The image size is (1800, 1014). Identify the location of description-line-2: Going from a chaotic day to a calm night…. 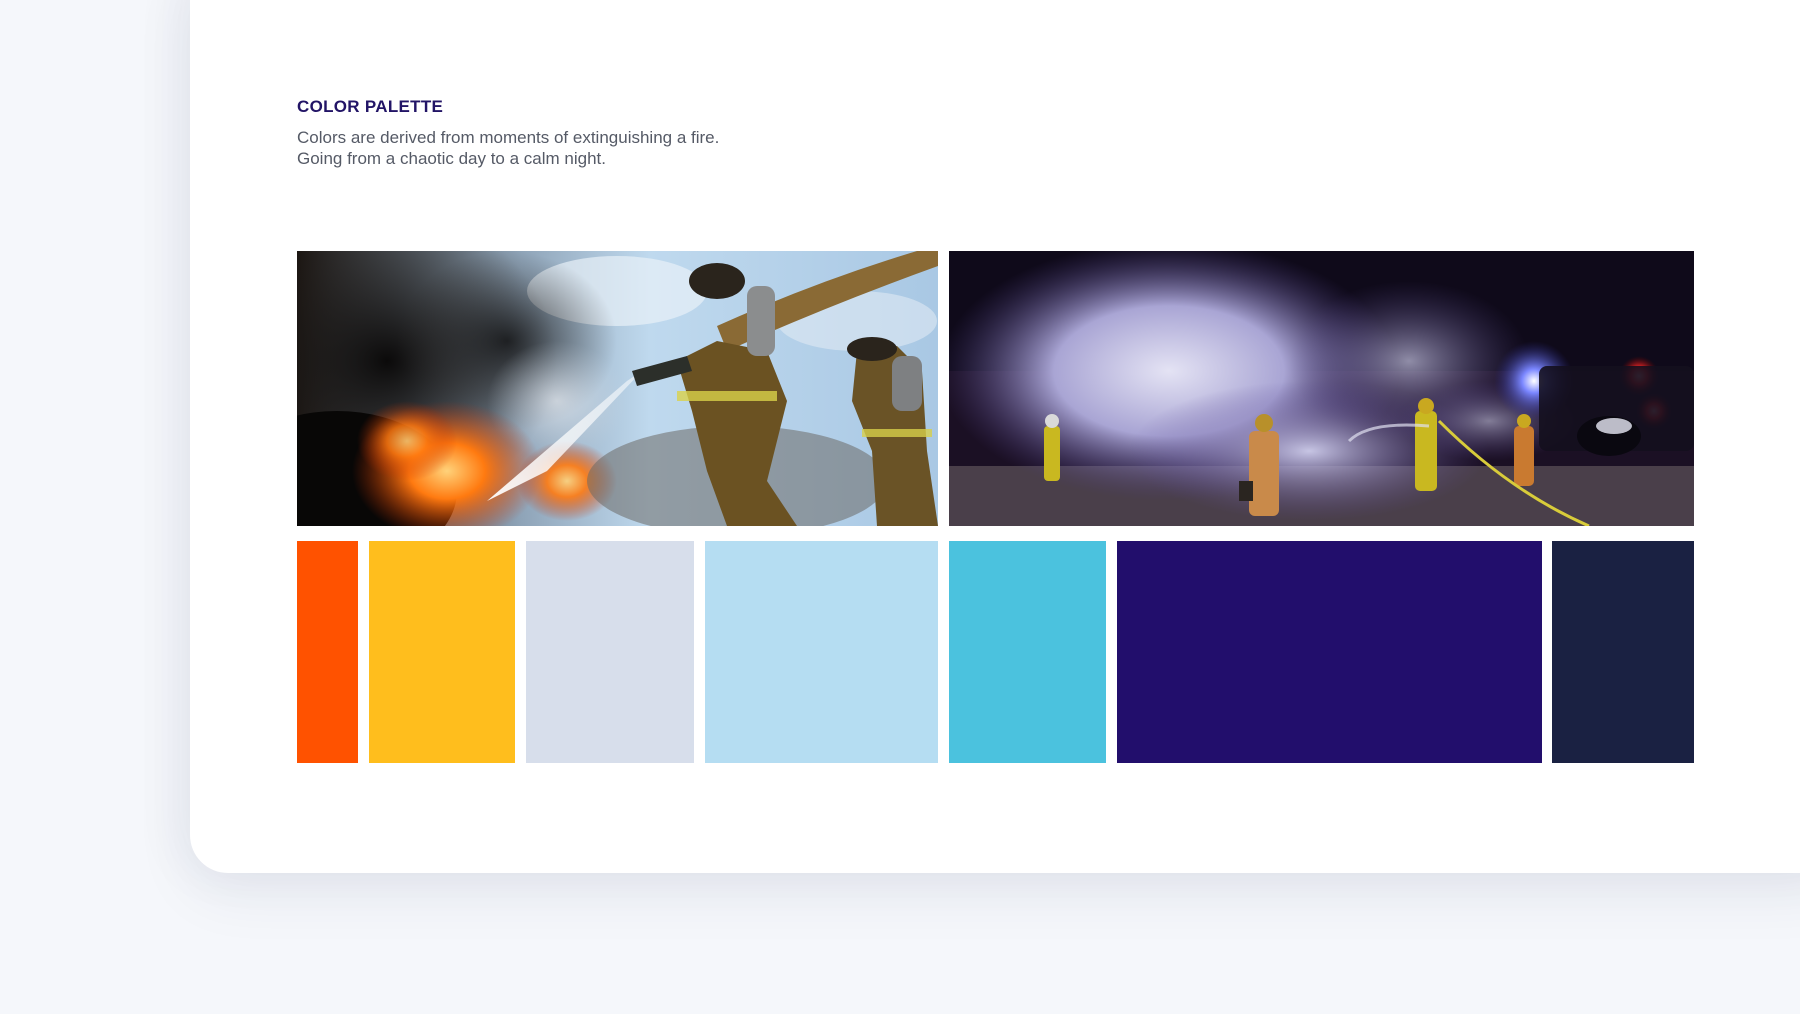
(451, 158).